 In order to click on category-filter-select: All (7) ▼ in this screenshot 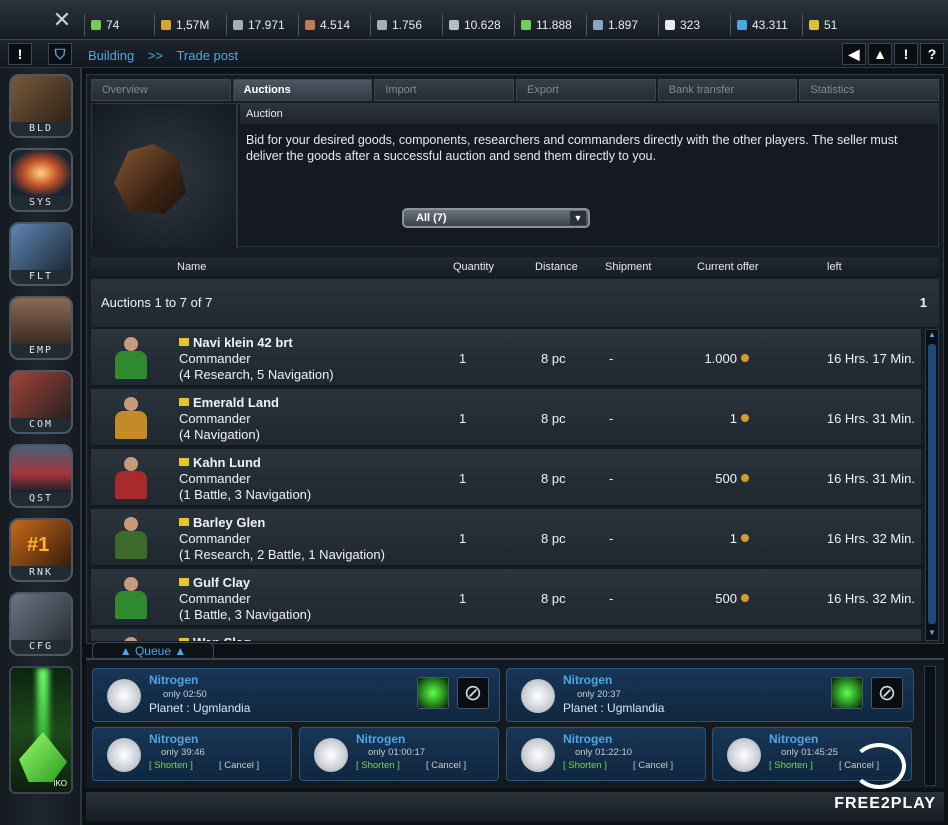, I will do `click(496, 218)`.